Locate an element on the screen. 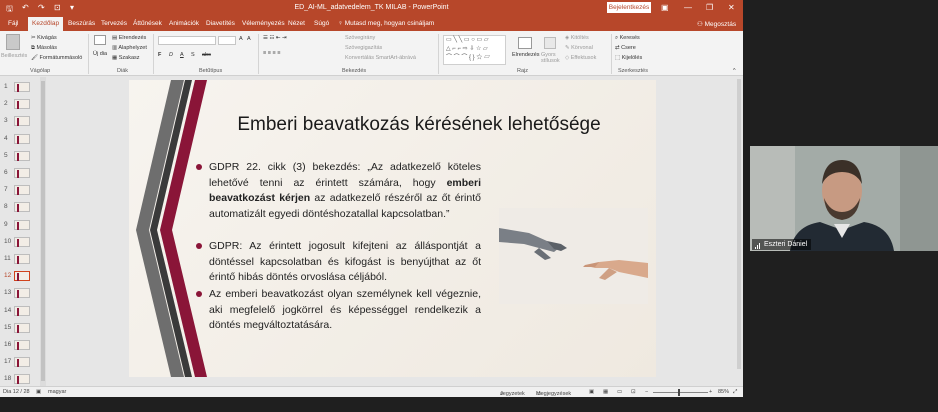 This screenshot has height=412, width=938. align-text-button: Szövegigazítás is located at coordinates (363, 48).